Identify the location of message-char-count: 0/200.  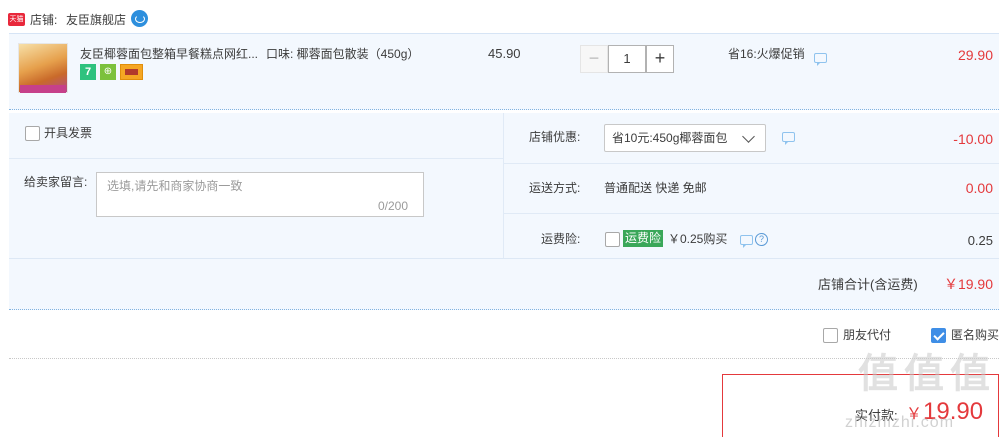
(393, 206).